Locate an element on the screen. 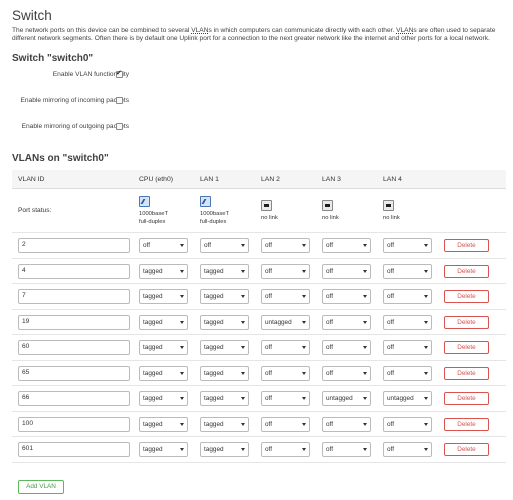 This screenshot has width=513, height=500. port-membership-cell: tagged is located at coordinates (224, 296).